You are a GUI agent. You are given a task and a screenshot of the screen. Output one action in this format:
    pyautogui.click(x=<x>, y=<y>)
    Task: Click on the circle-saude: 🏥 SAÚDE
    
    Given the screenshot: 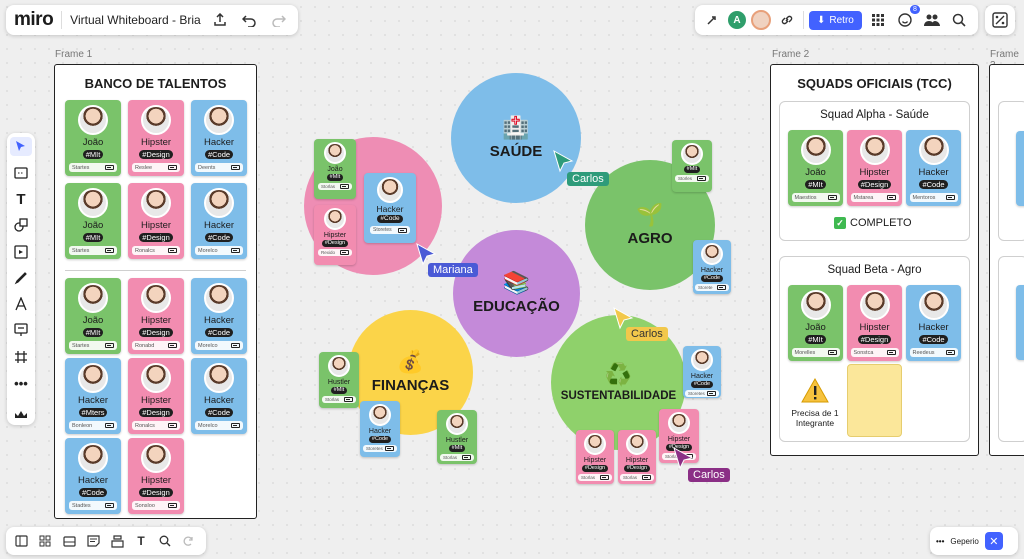 What is the action you would take?
    pyautogui.click(x=516, y=138)
    